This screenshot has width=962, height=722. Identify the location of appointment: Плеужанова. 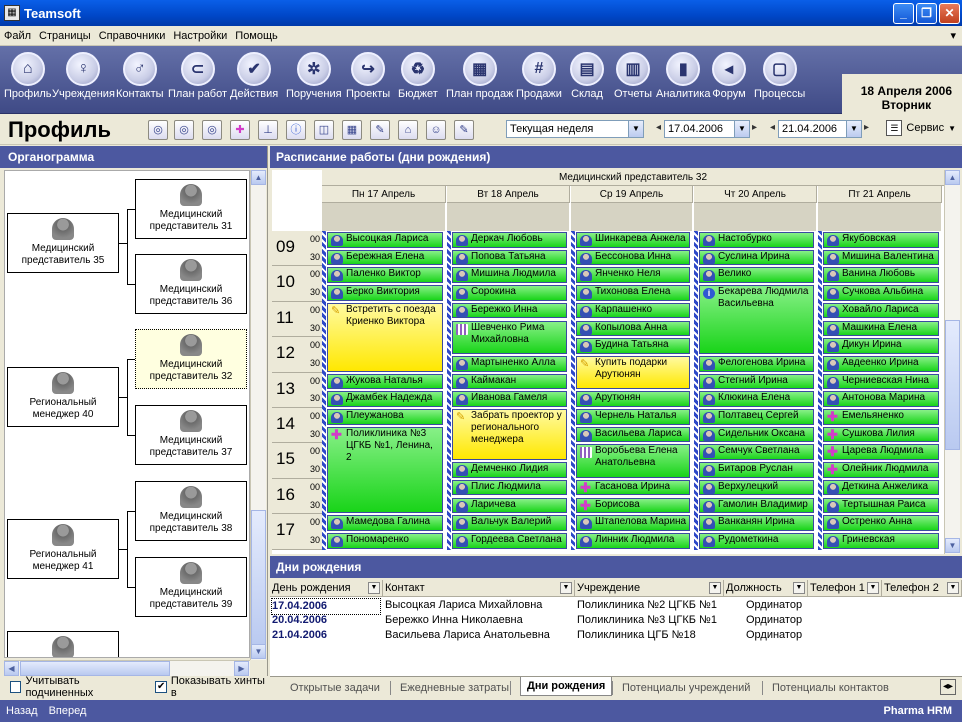
(385, 417).